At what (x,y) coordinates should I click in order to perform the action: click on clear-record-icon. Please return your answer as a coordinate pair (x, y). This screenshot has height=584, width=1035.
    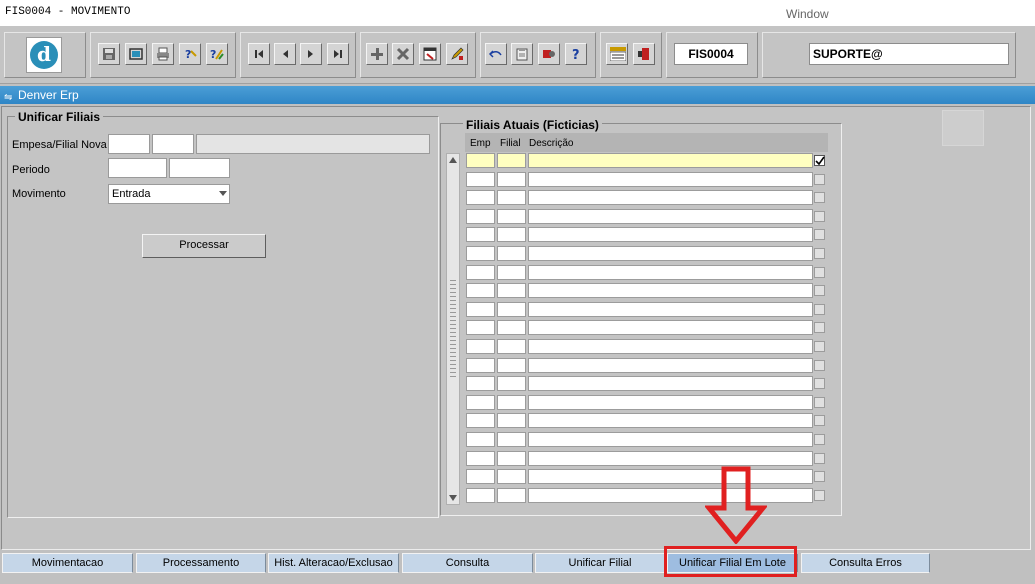
    Looking at the image, I should click on (430, 54).